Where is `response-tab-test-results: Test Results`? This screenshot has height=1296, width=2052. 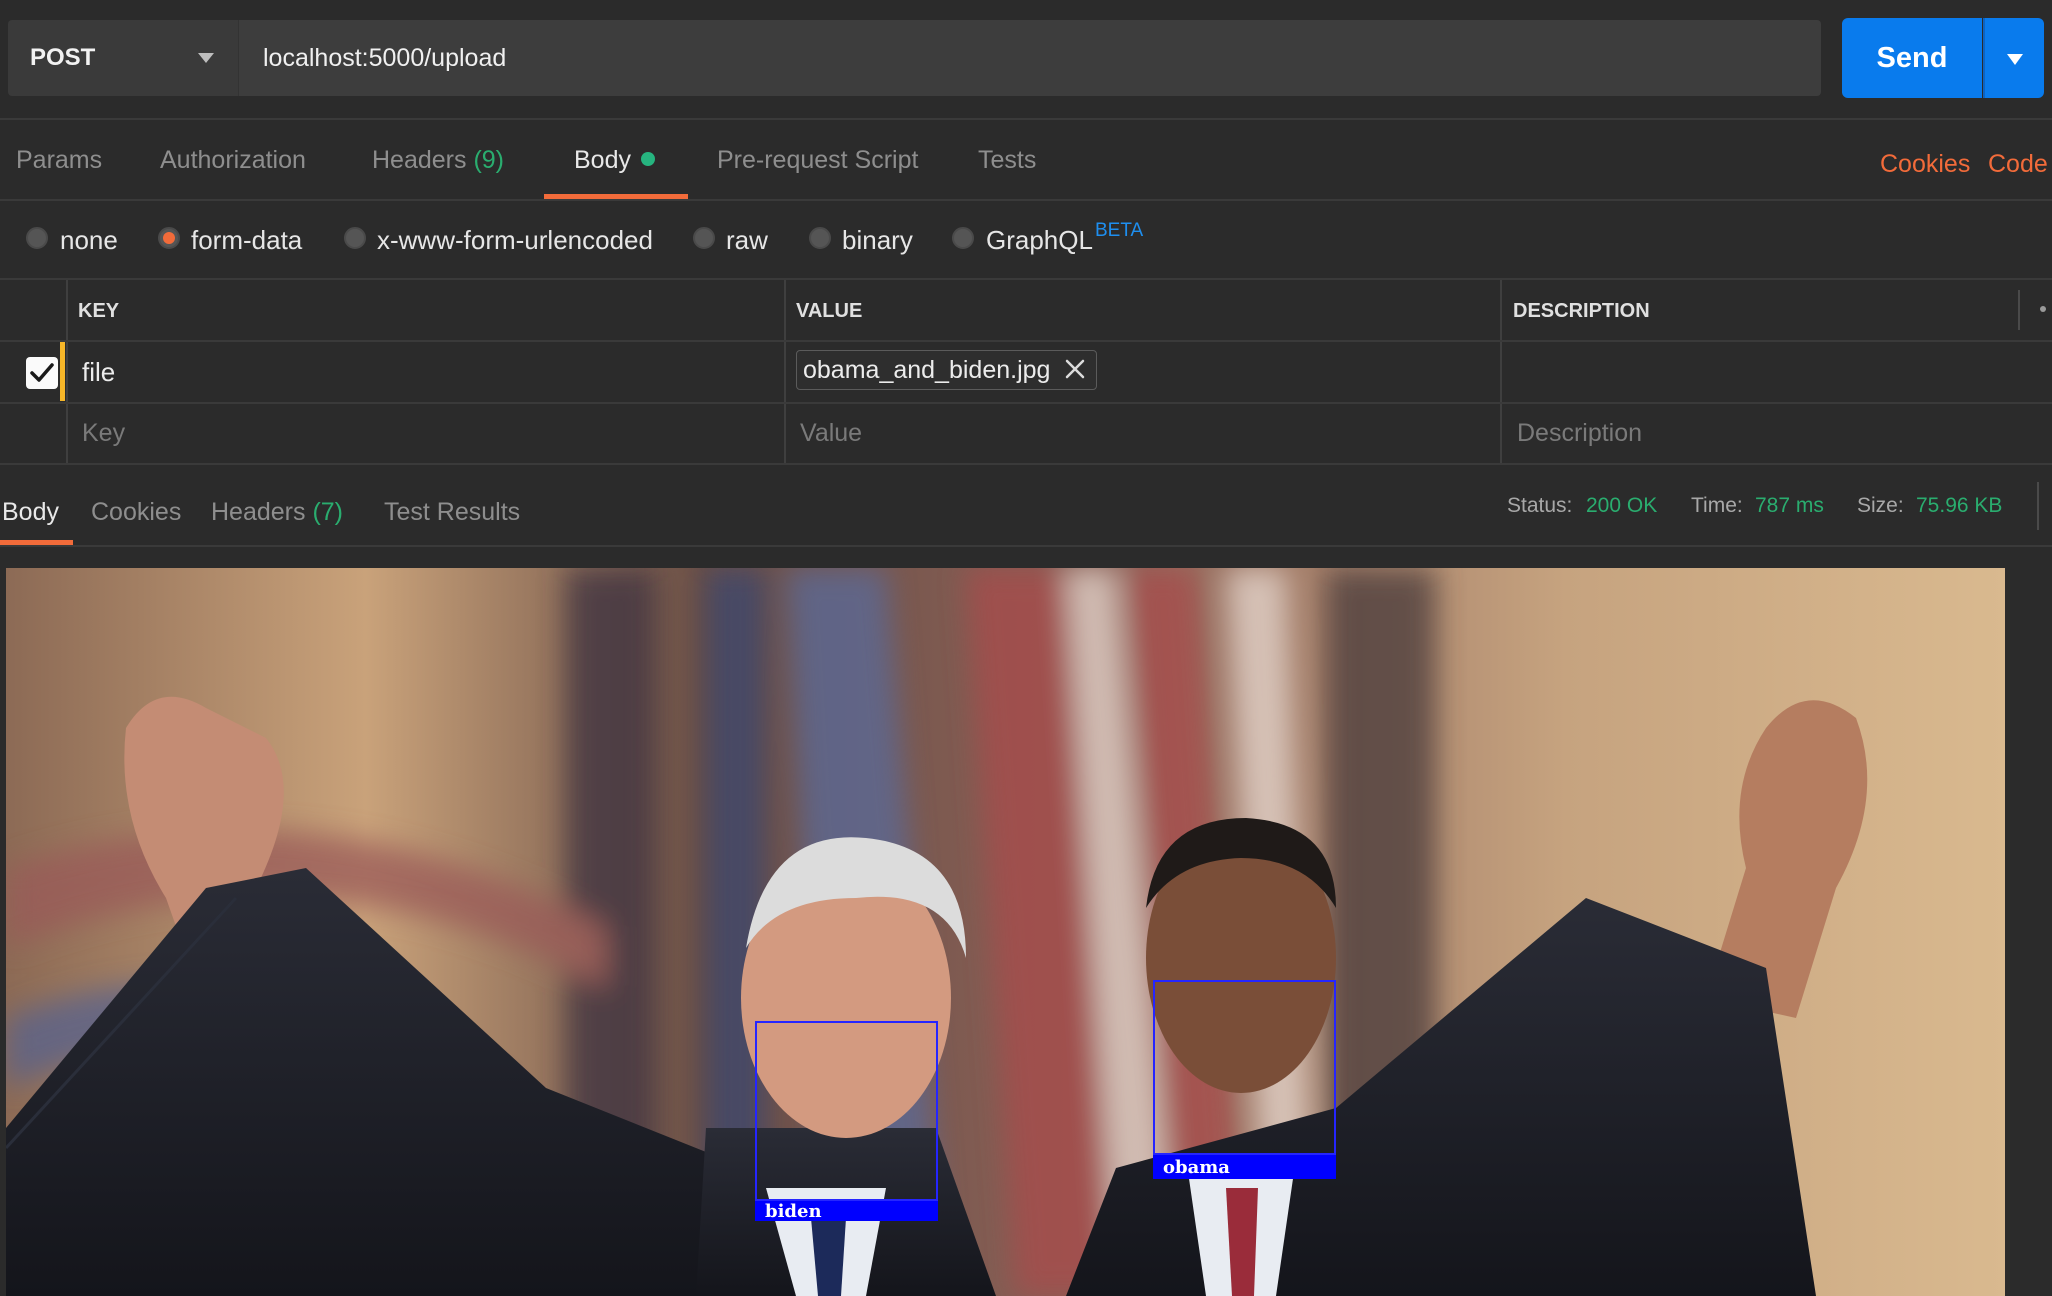
response-tab-test-results: Test Results is located at coordinates (452, 512).